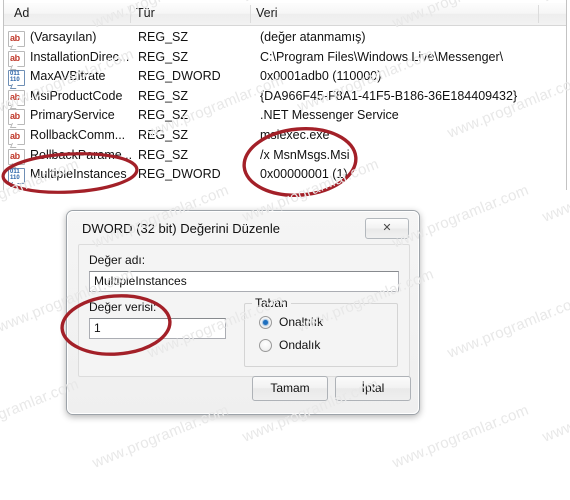 This screenshot has height=500, width=570. Describe the element at coordinates (329, 115) in the screenshot. I see `cell-data: .NET Messenger Service` at that location.